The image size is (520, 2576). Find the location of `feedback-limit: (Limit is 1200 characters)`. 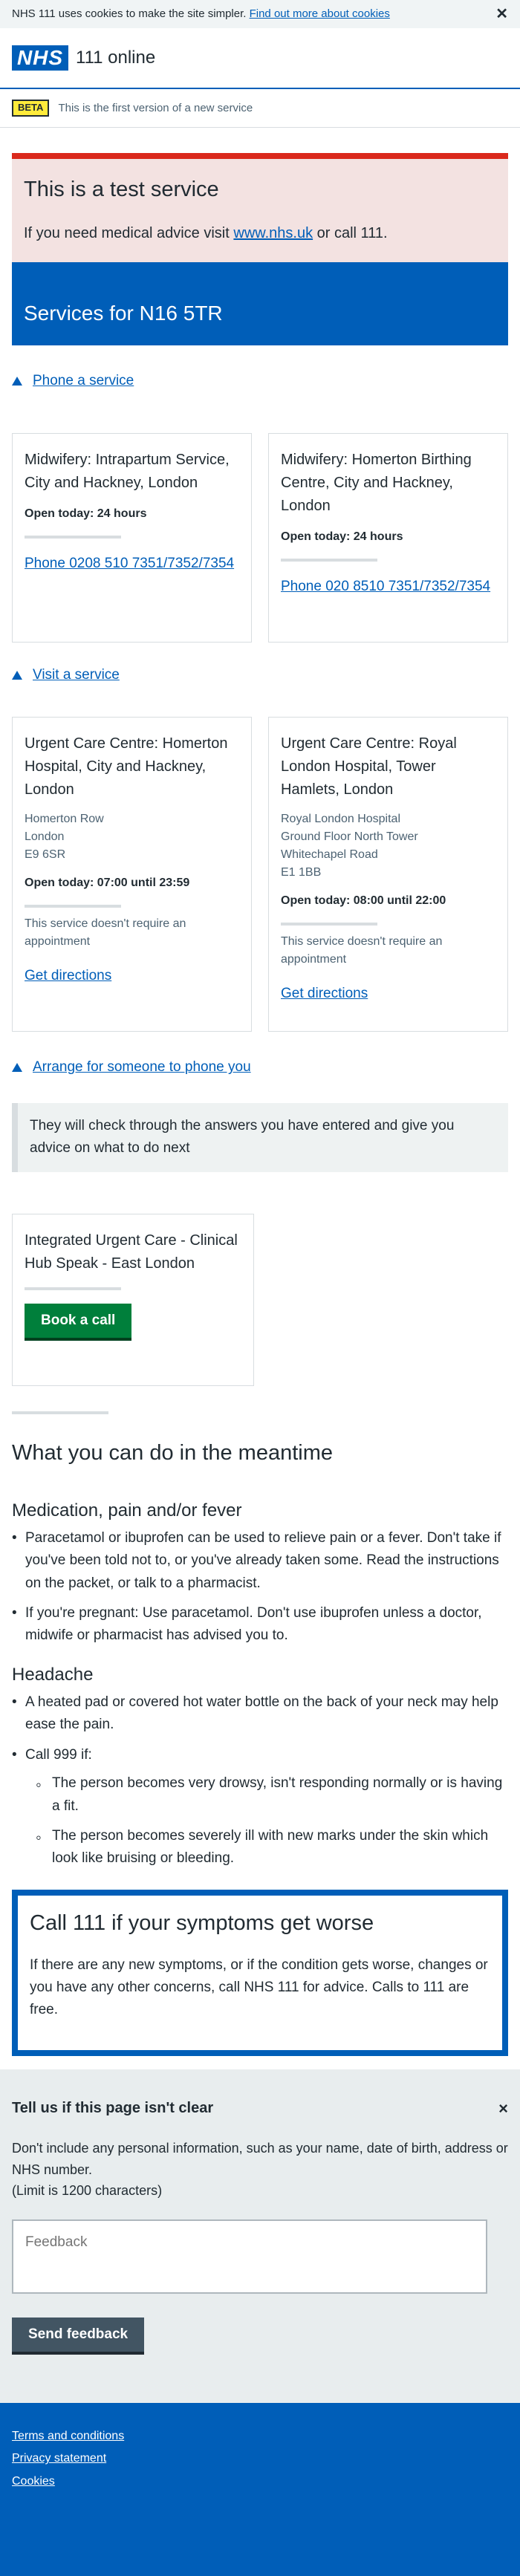

feedback-limit: (Limit is 1200 characters) is located at coordinates (88, 2191).